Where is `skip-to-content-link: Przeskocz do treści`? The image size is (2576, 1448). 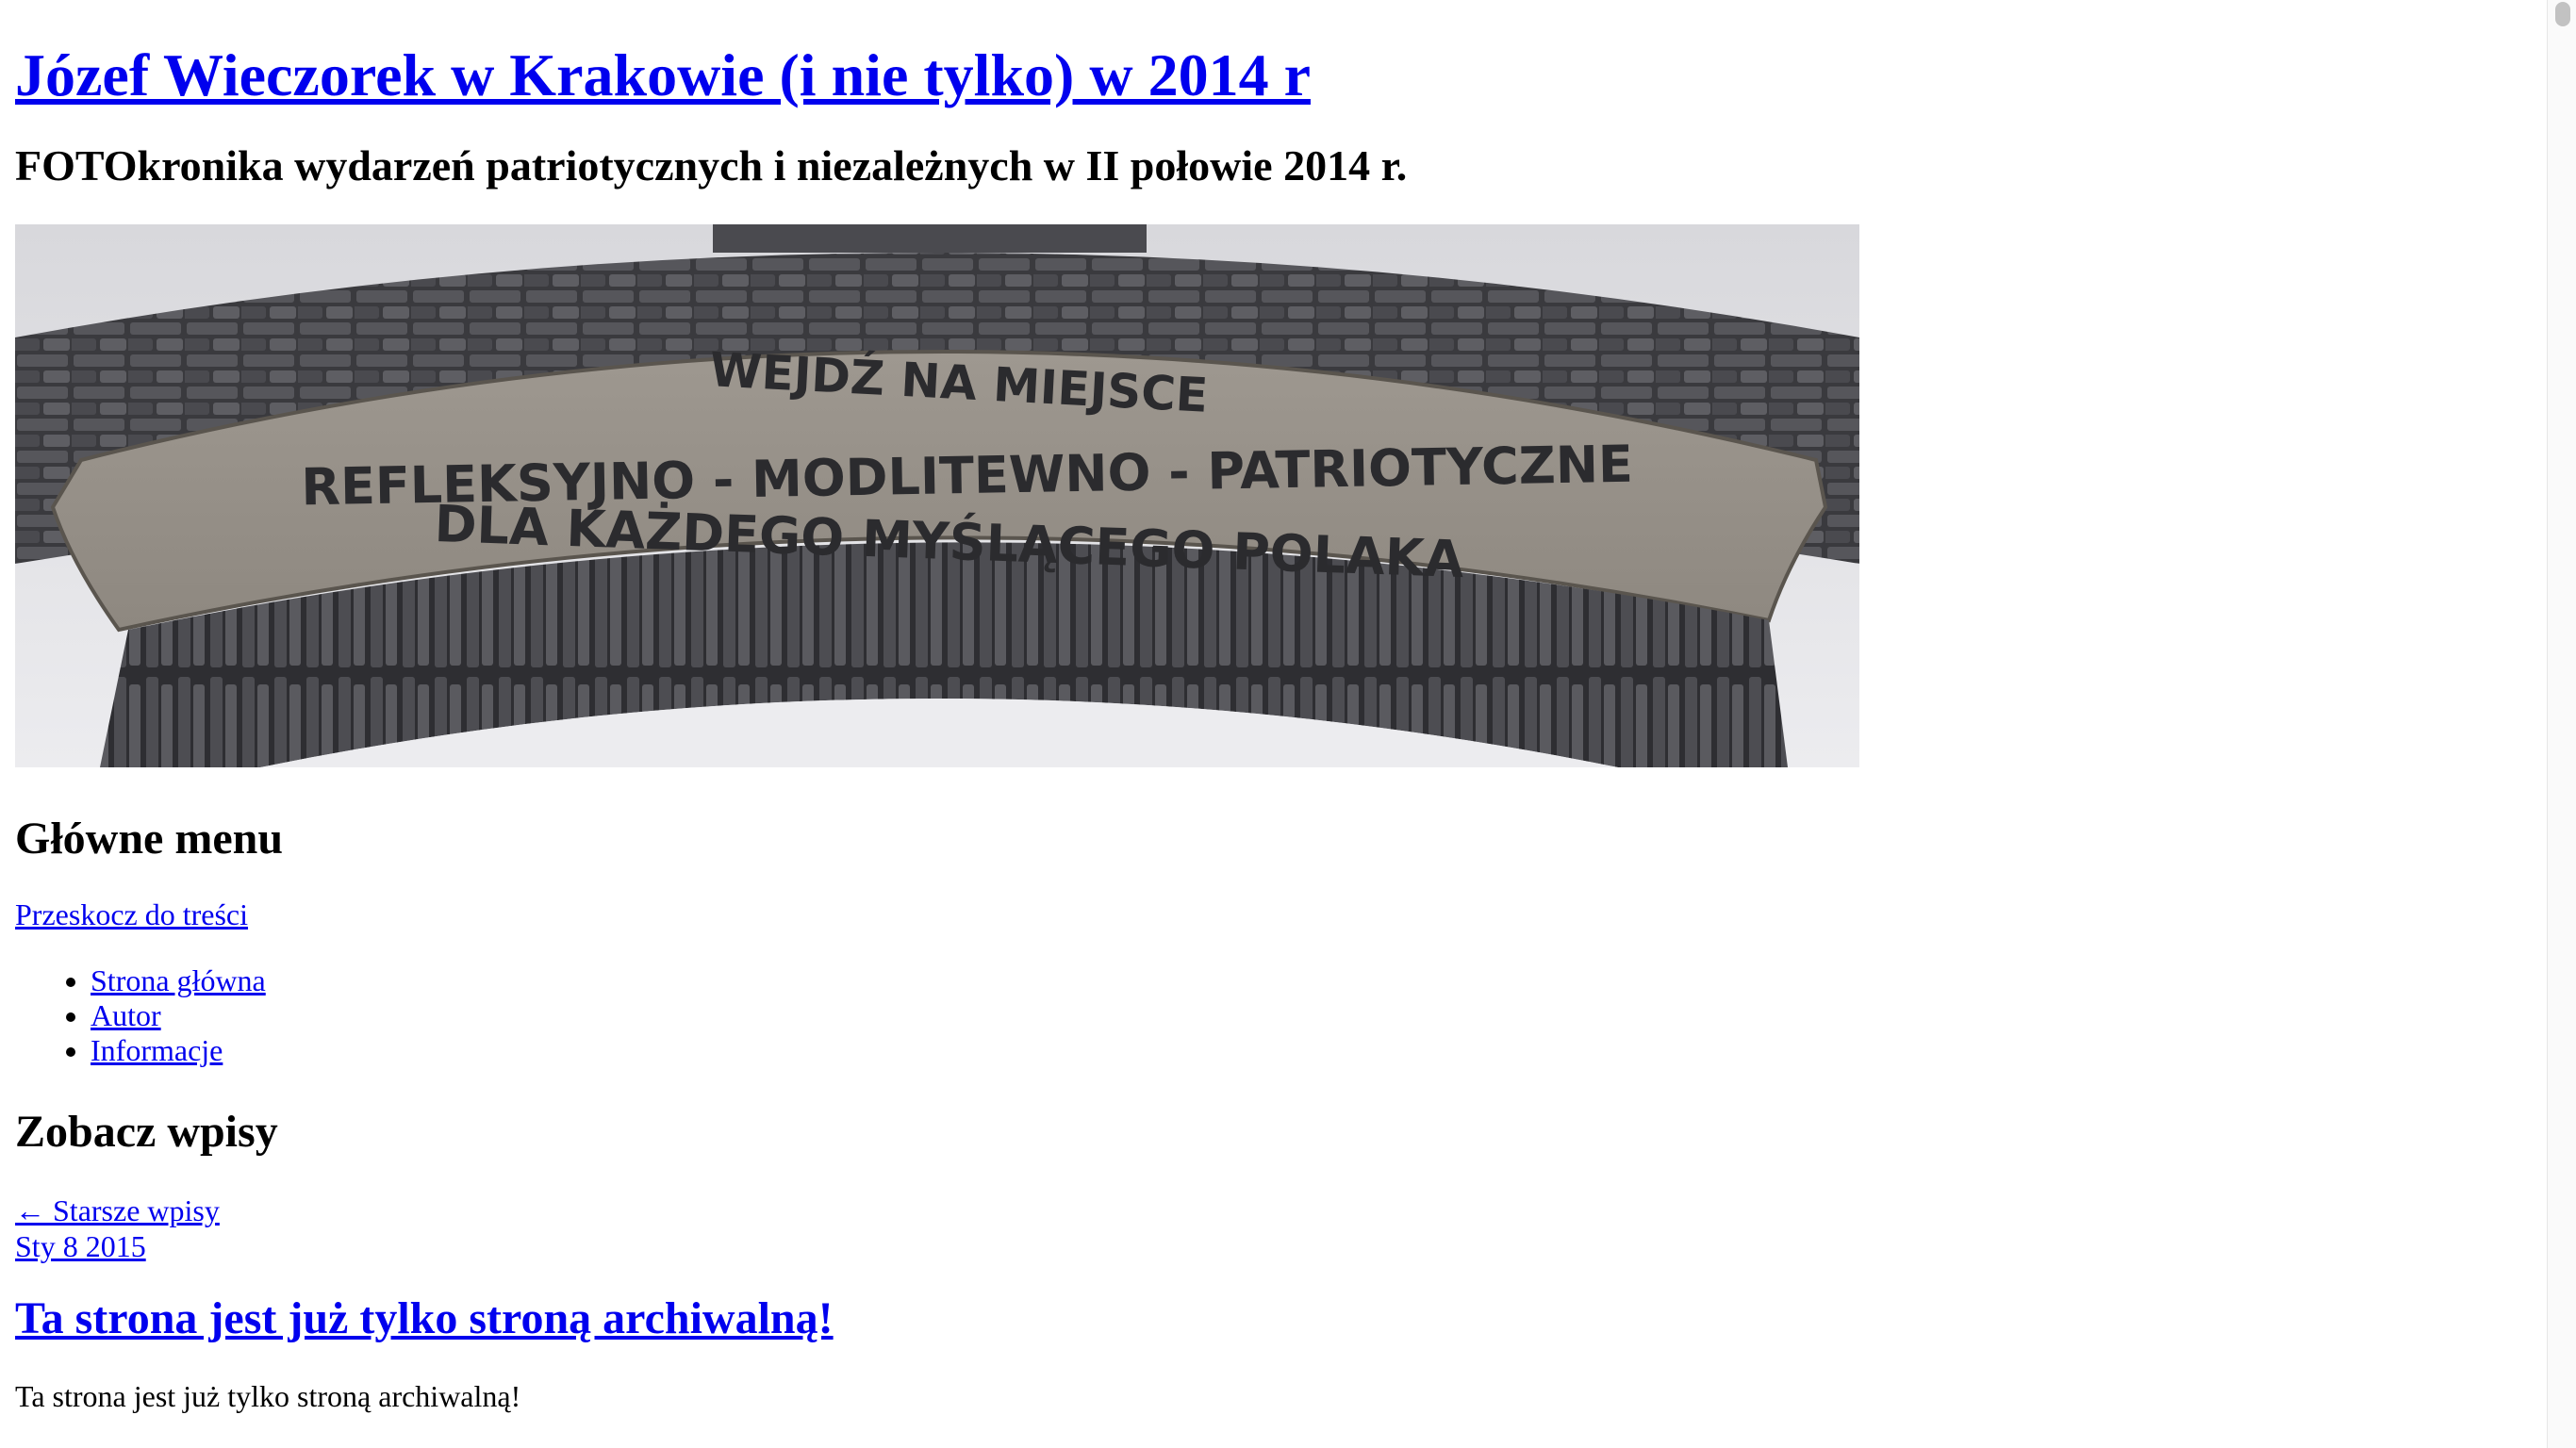
skip-to-content-link: Przeskocz do treści is located at coordinates (1278, 914).